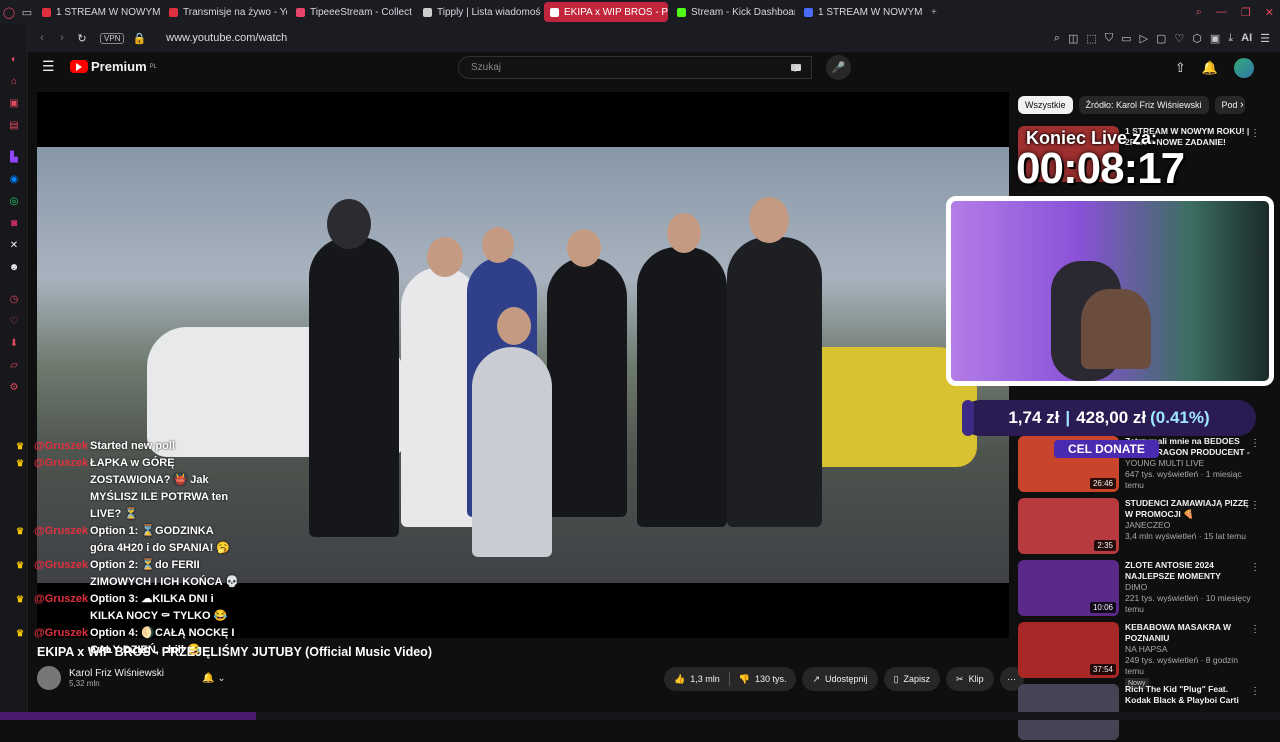 Image resolution: width=1280 pixels, height=742 pixels. I want to click on news-icon: ▤, so click(14, 125).